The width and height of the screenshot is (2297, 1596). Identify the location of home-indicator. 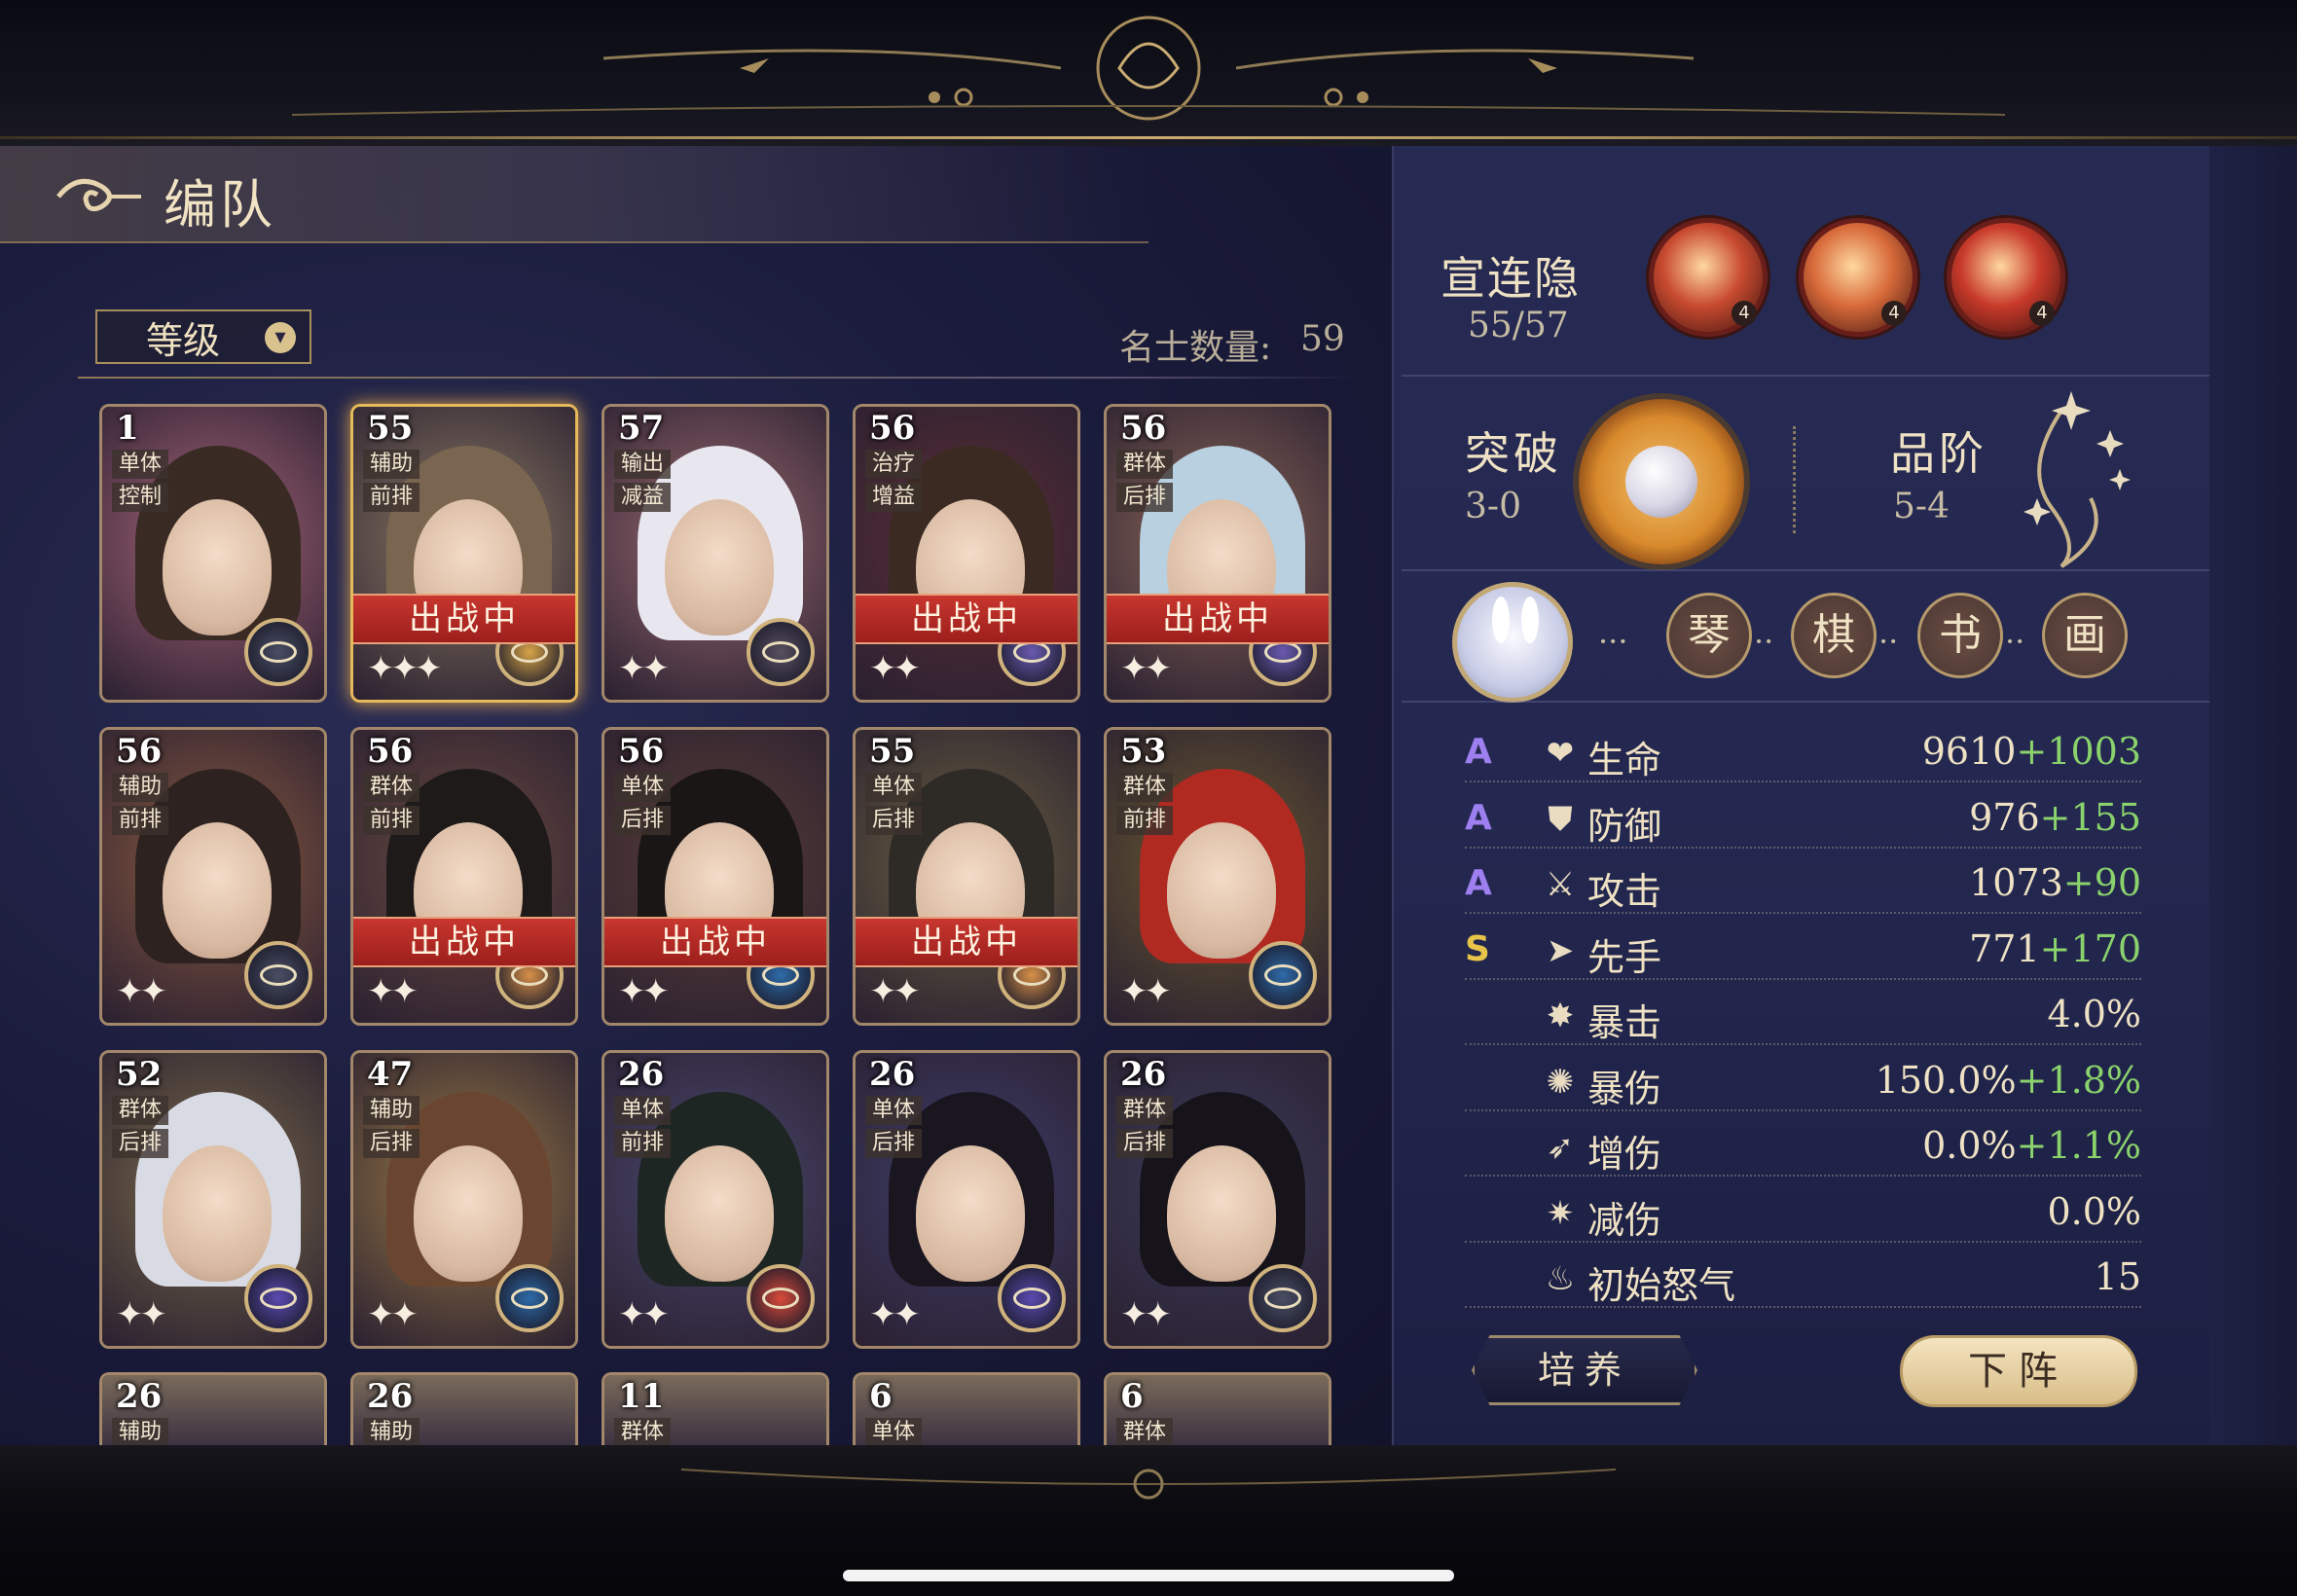
(1148, 1575).